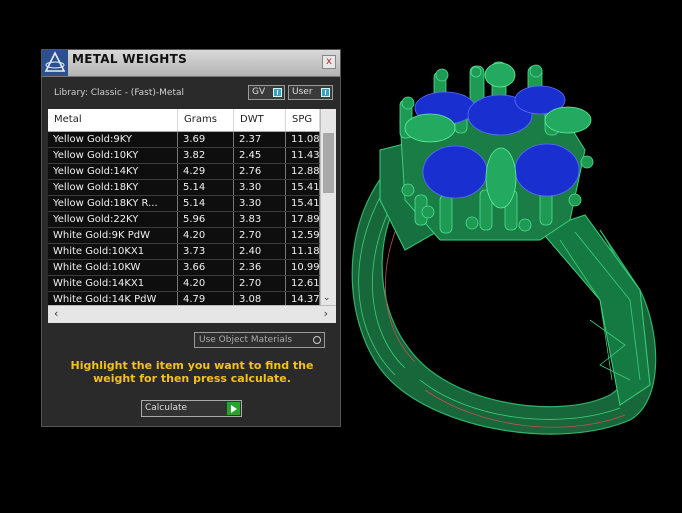 This screenshot has height=513, width=682. What do you see at coordinates (113, 235) in the screenshot?
I see `metal-cell: White Gold:9K PdW` at bounding box center [113, 235].